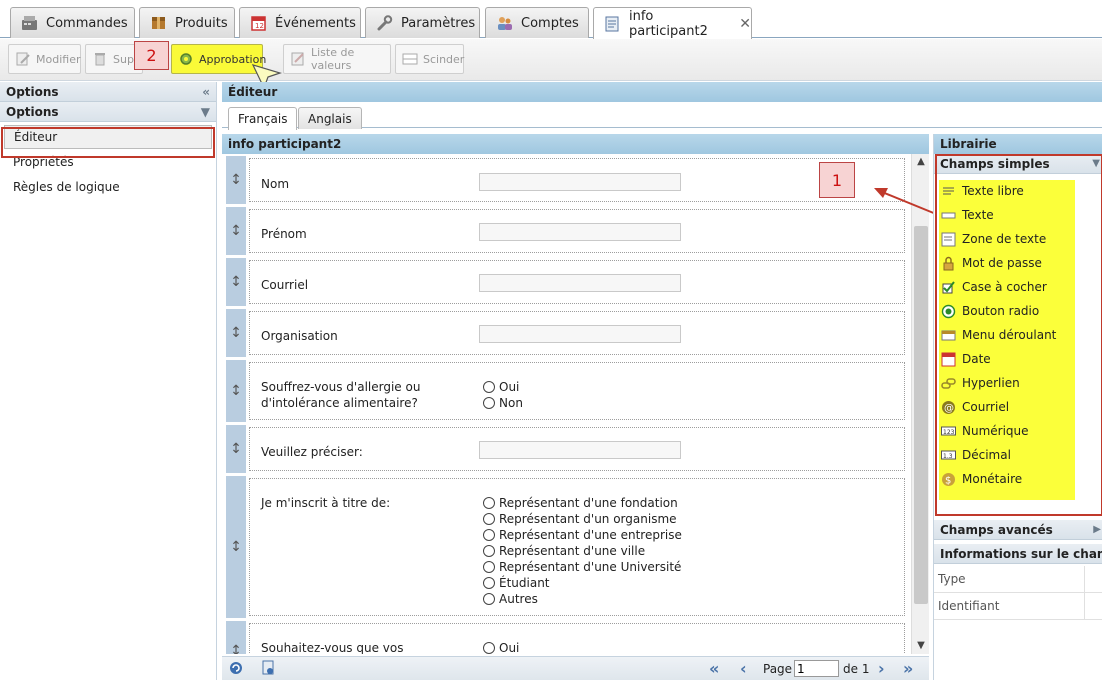 This screenshot has height=680, width=1102. Describe the element at coordinates (816, 668) in the screenshot. I see `page-input` at that location.